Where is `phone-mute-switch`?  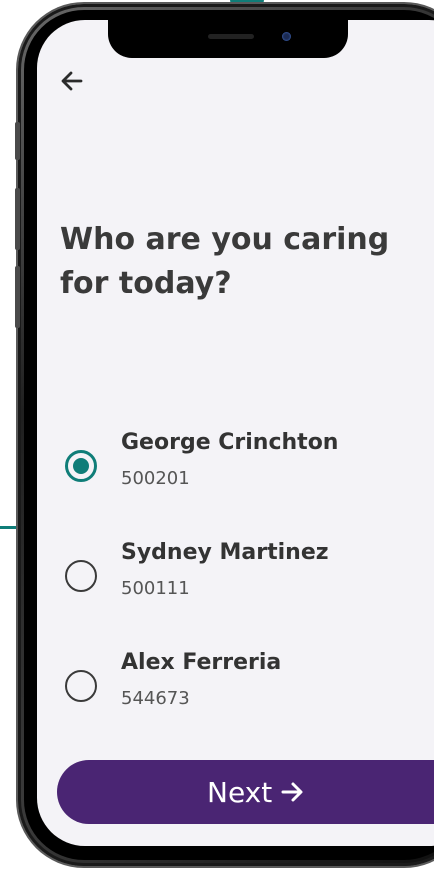
phone-mute-switch is located at coordinates (17, 141).